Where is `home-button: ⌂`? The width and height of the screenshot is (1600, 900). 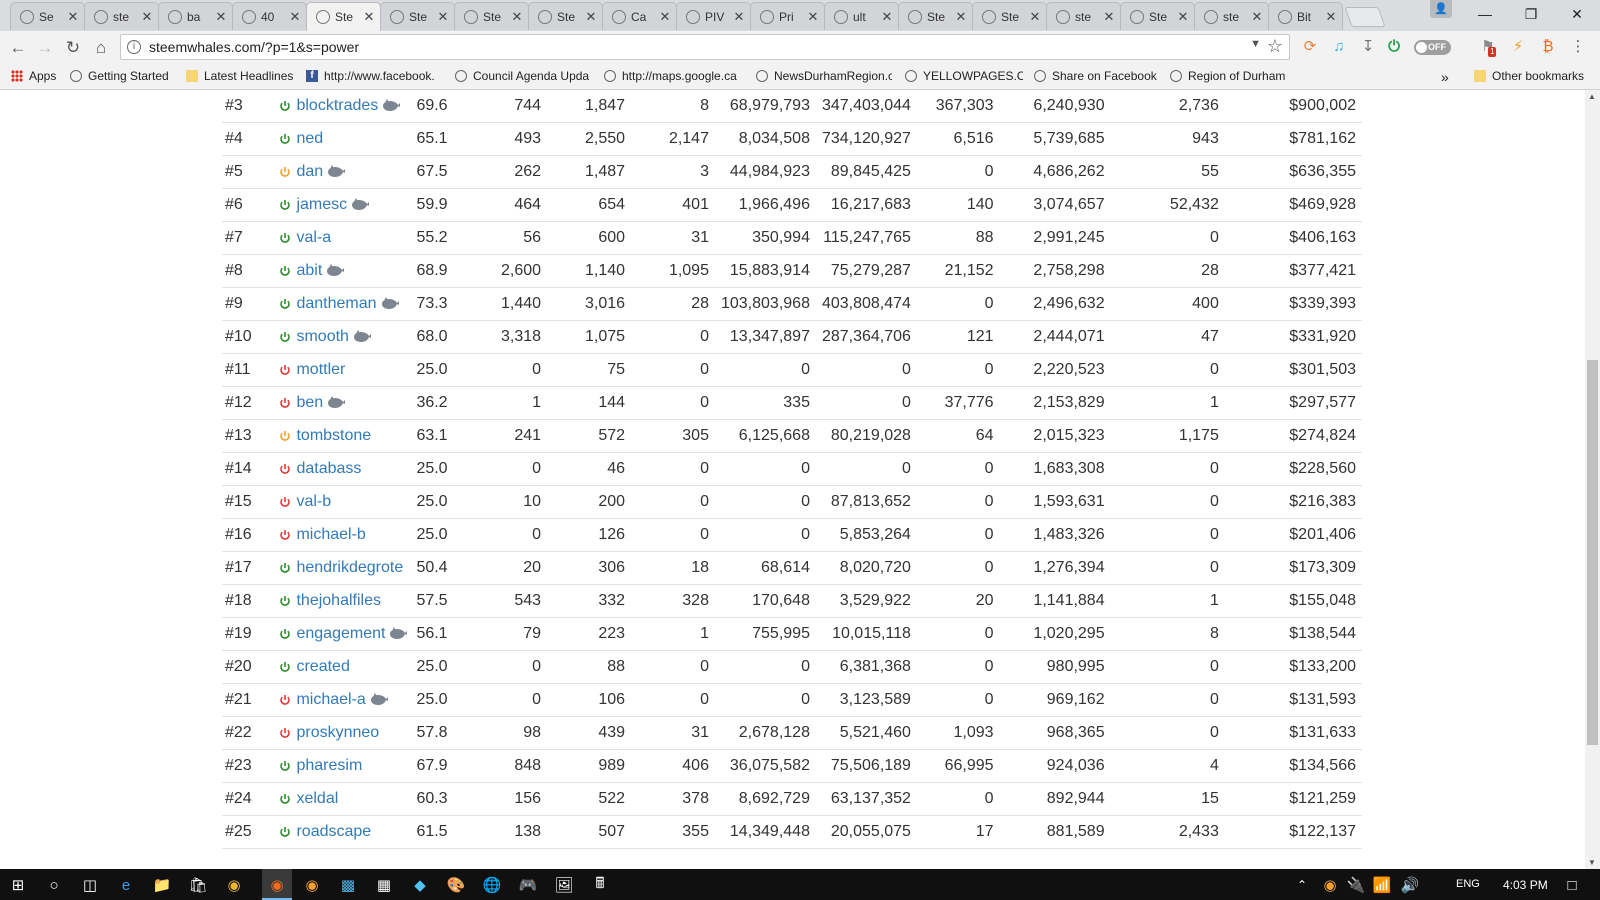 home-button: ⌂ is located at coordinates (101, 48).